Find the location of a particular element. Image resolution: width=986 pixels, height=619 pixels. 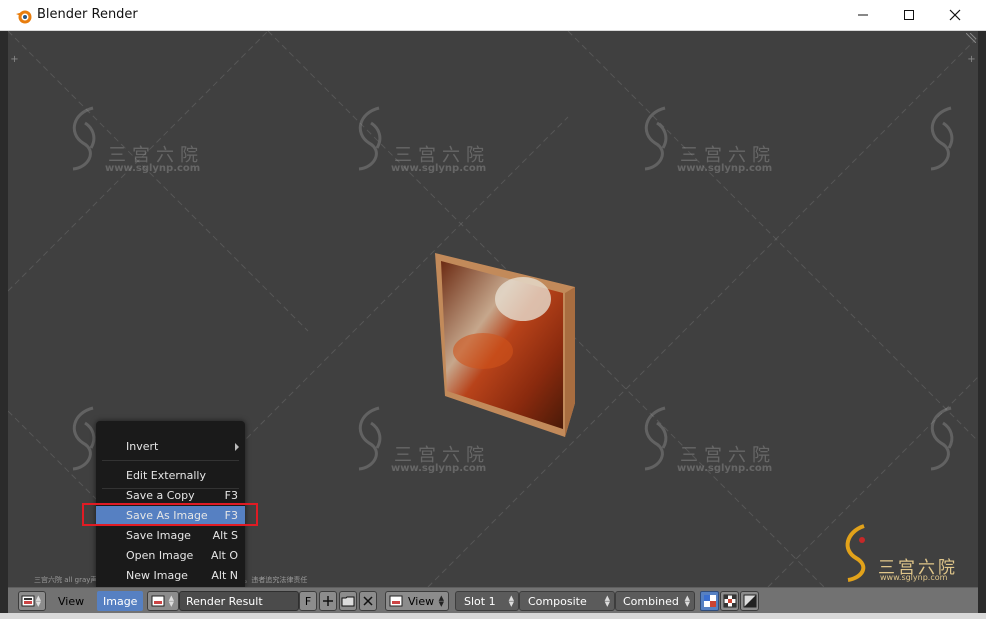

plus-icon is located at coordinates (328, 601).